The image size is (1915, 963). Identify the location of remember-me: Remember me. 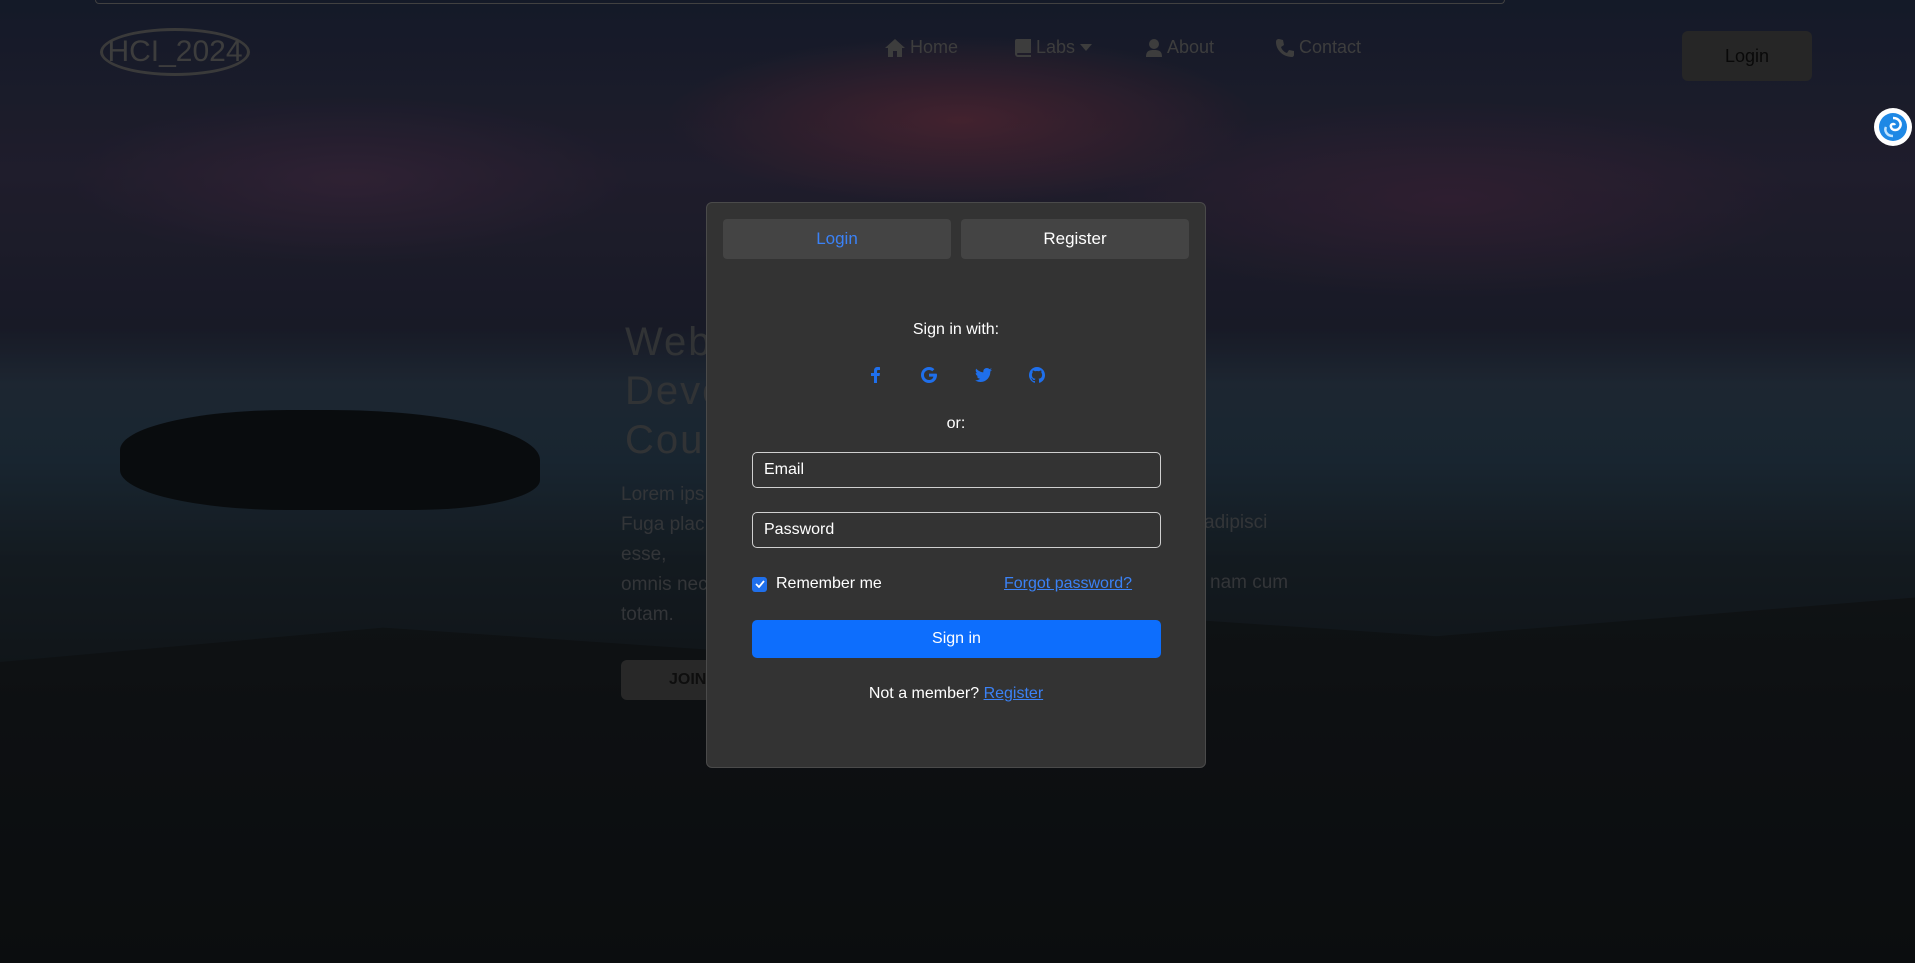
(817, 584).